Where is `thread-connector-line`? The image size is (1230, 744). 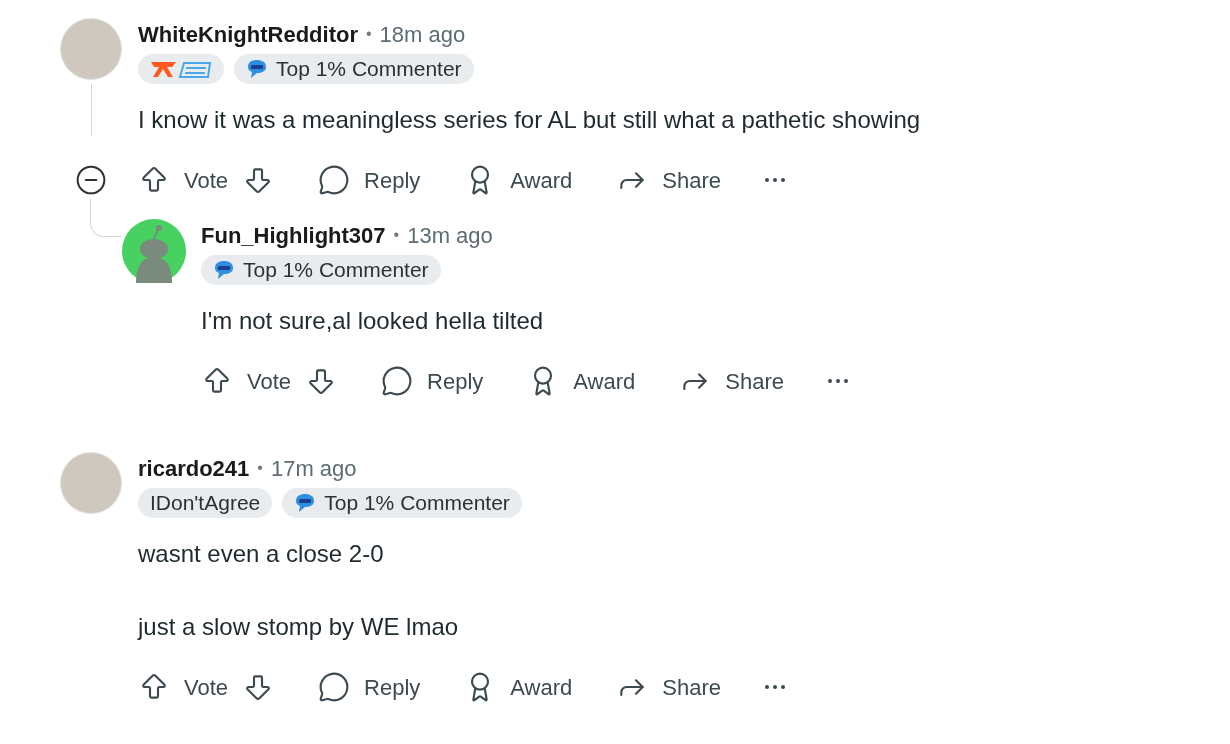
thread-connector-line is located at coordinates (106, 218).